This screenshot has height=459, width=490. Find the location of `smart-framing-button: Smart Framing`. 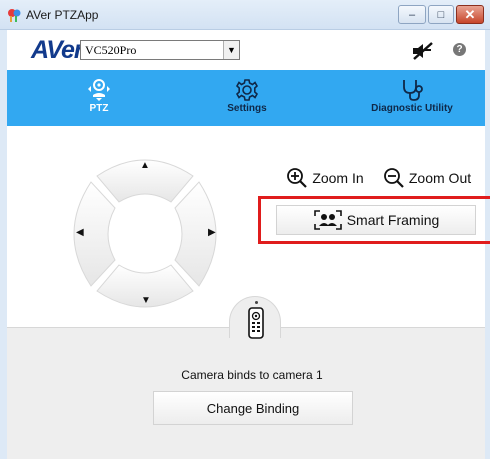

smart-framing-button: Smart Framing is located at coordinates (376, 220).